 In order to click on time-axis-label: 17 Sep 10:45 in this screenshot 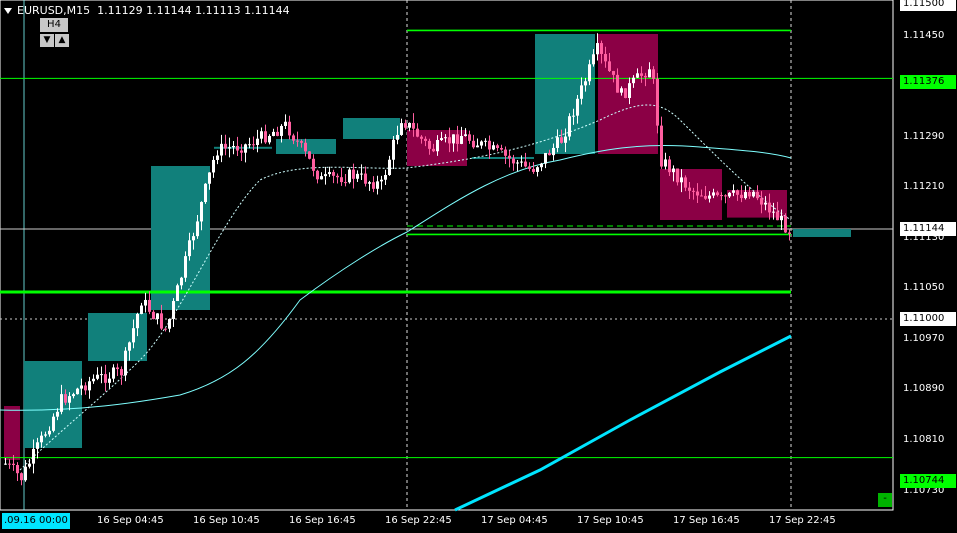, I will do `click(610, 520)`.